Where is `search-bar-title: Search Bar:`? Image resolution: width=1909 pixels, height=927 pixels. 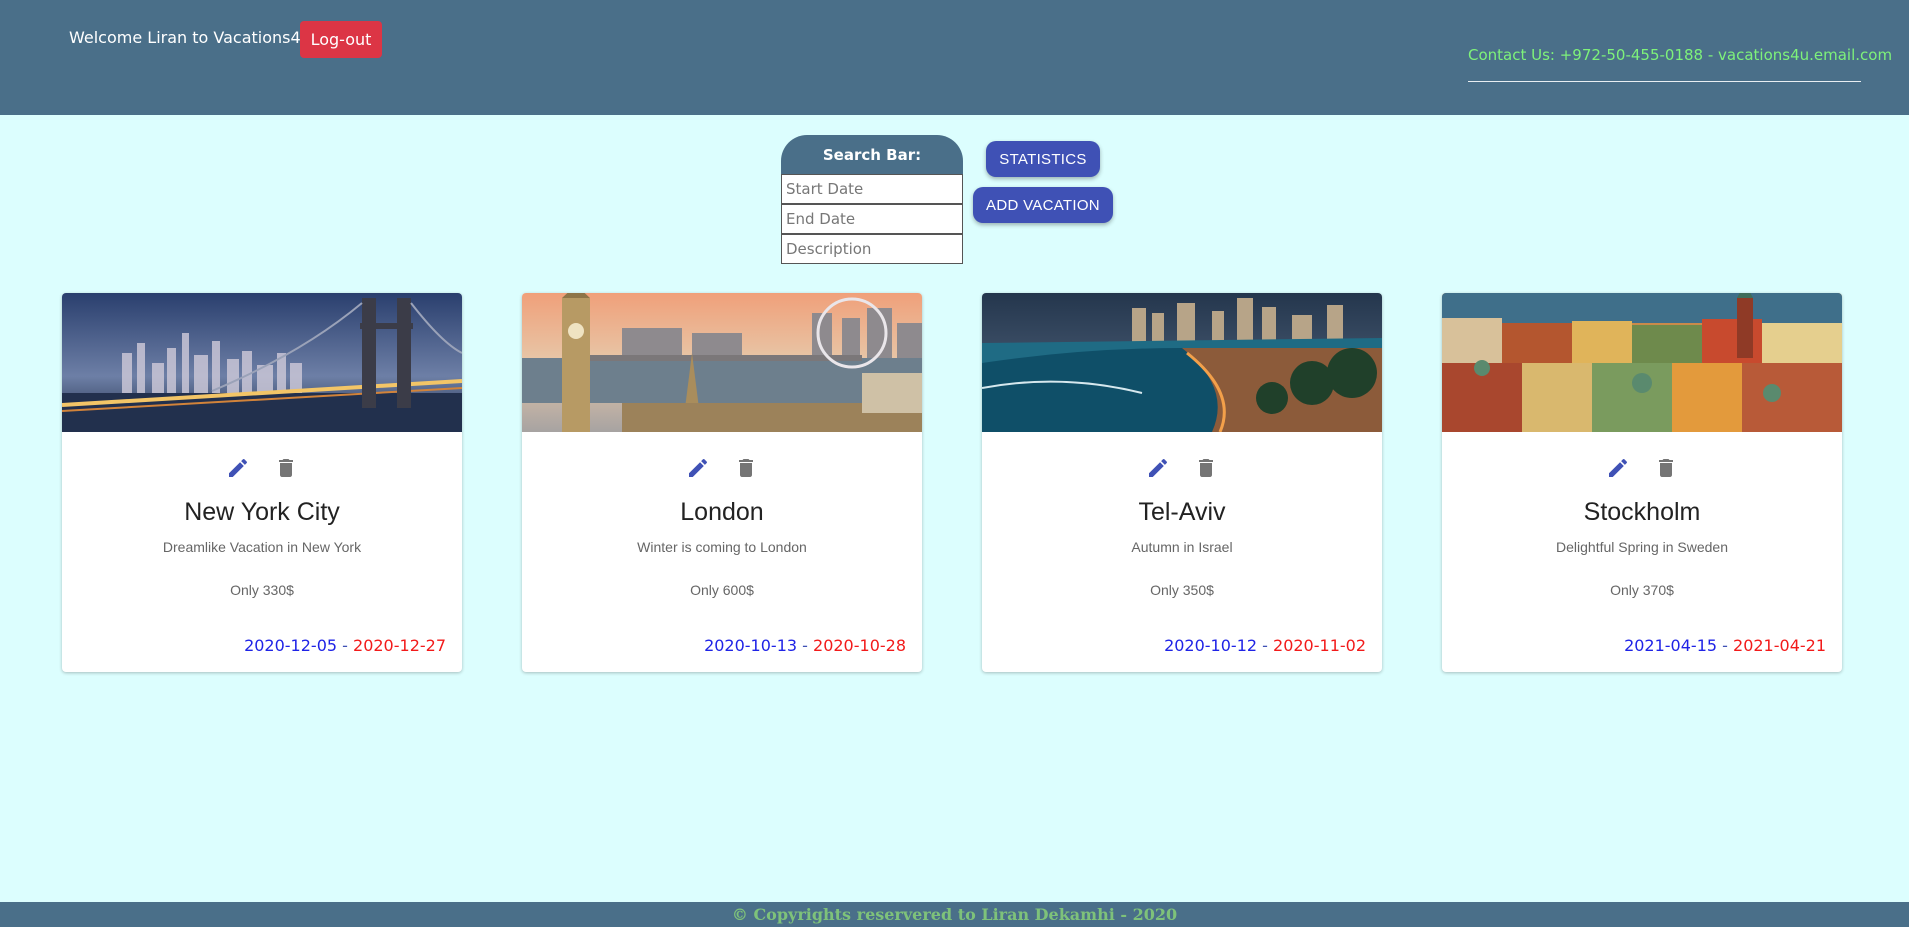
search-bar-title: Search Bar: is located at coordinates (872, 154).